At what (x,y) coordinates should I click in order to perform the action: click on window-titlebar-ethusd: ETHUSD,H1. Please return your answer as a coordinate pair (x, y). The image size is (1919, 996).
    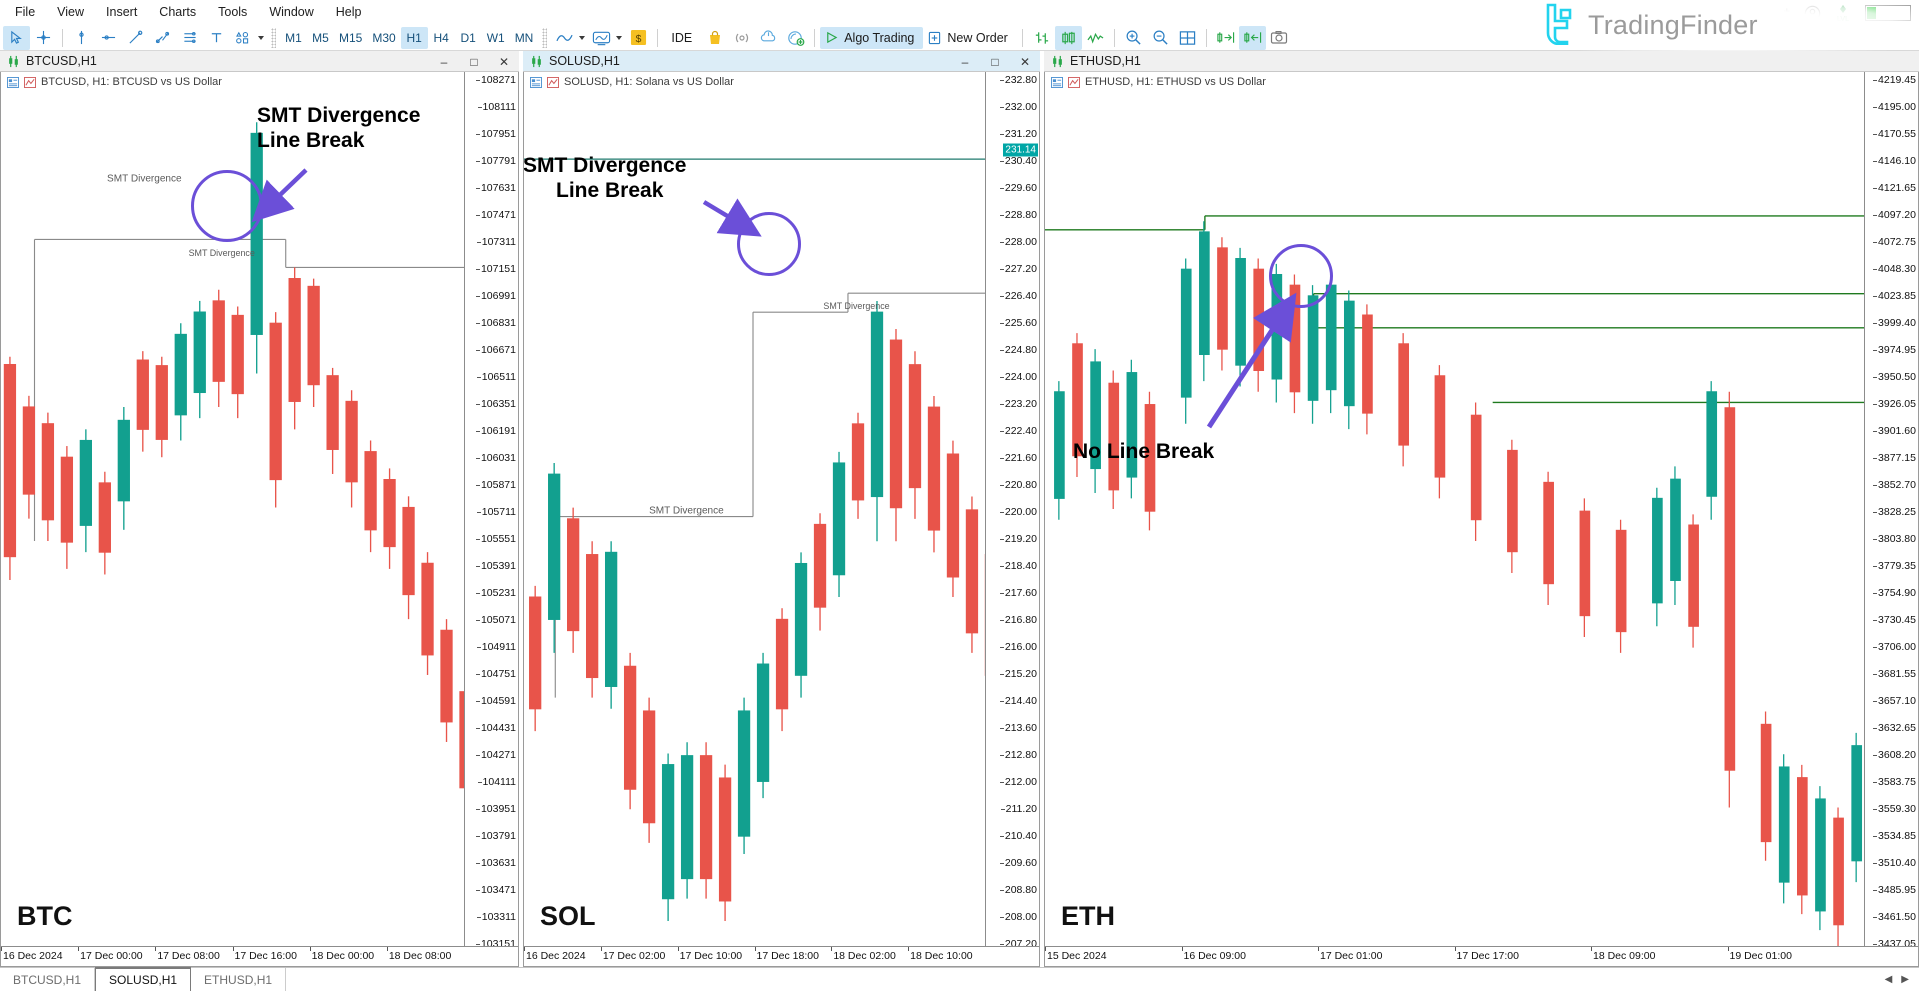
    Looking at the image, I should click on (1481, 61).